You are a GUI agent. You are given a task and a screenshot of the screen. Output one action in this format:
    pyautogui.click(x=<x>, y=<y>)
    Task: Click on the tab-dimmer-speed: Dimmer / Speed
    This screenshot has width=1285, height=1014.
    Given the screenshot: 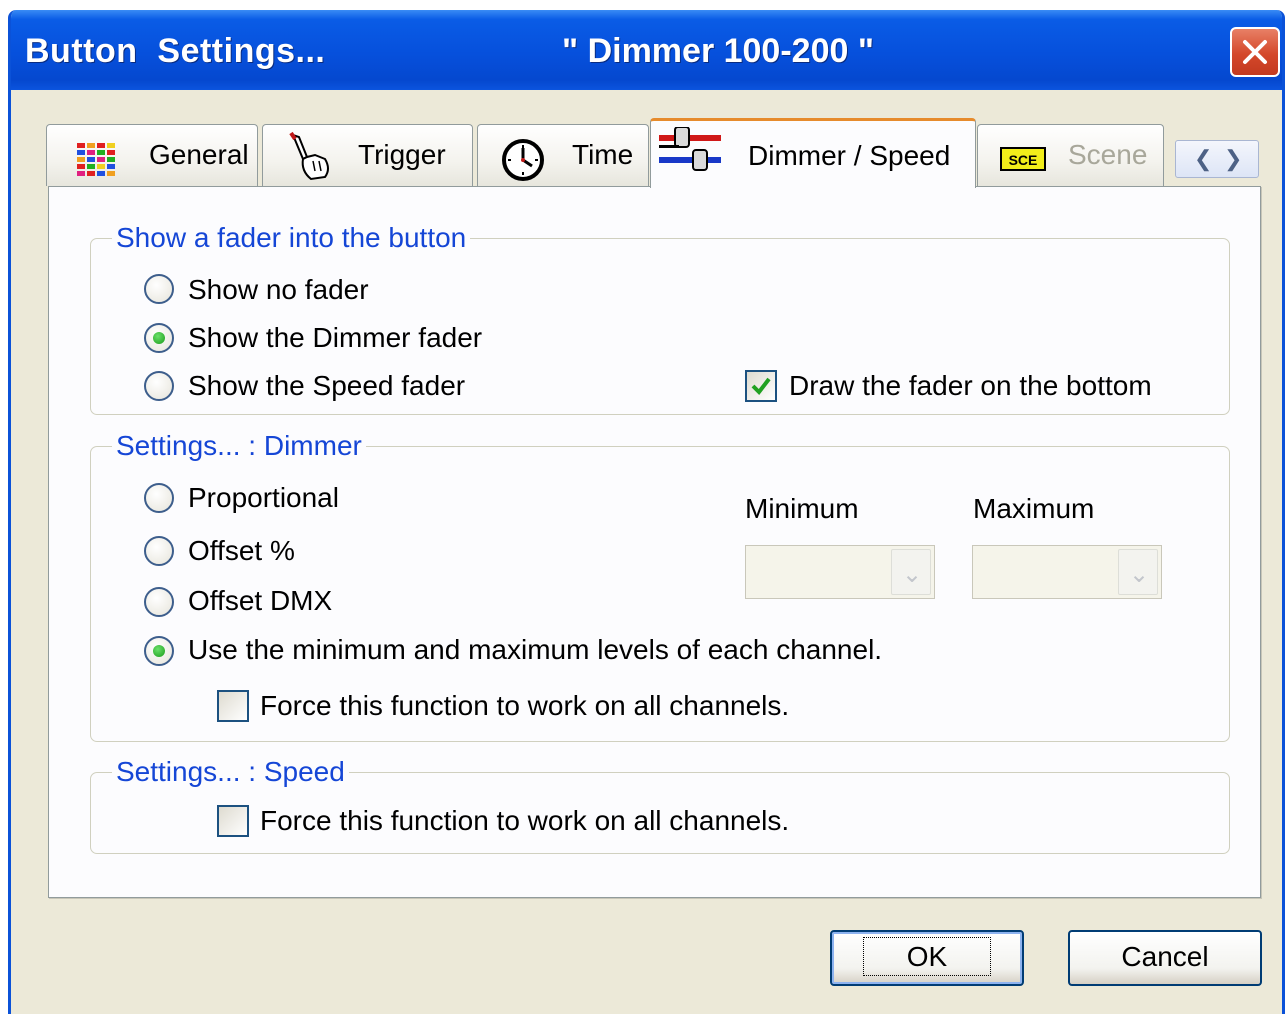 What is the action you would take?
    pyautogui.click(x=813, y=153)
    